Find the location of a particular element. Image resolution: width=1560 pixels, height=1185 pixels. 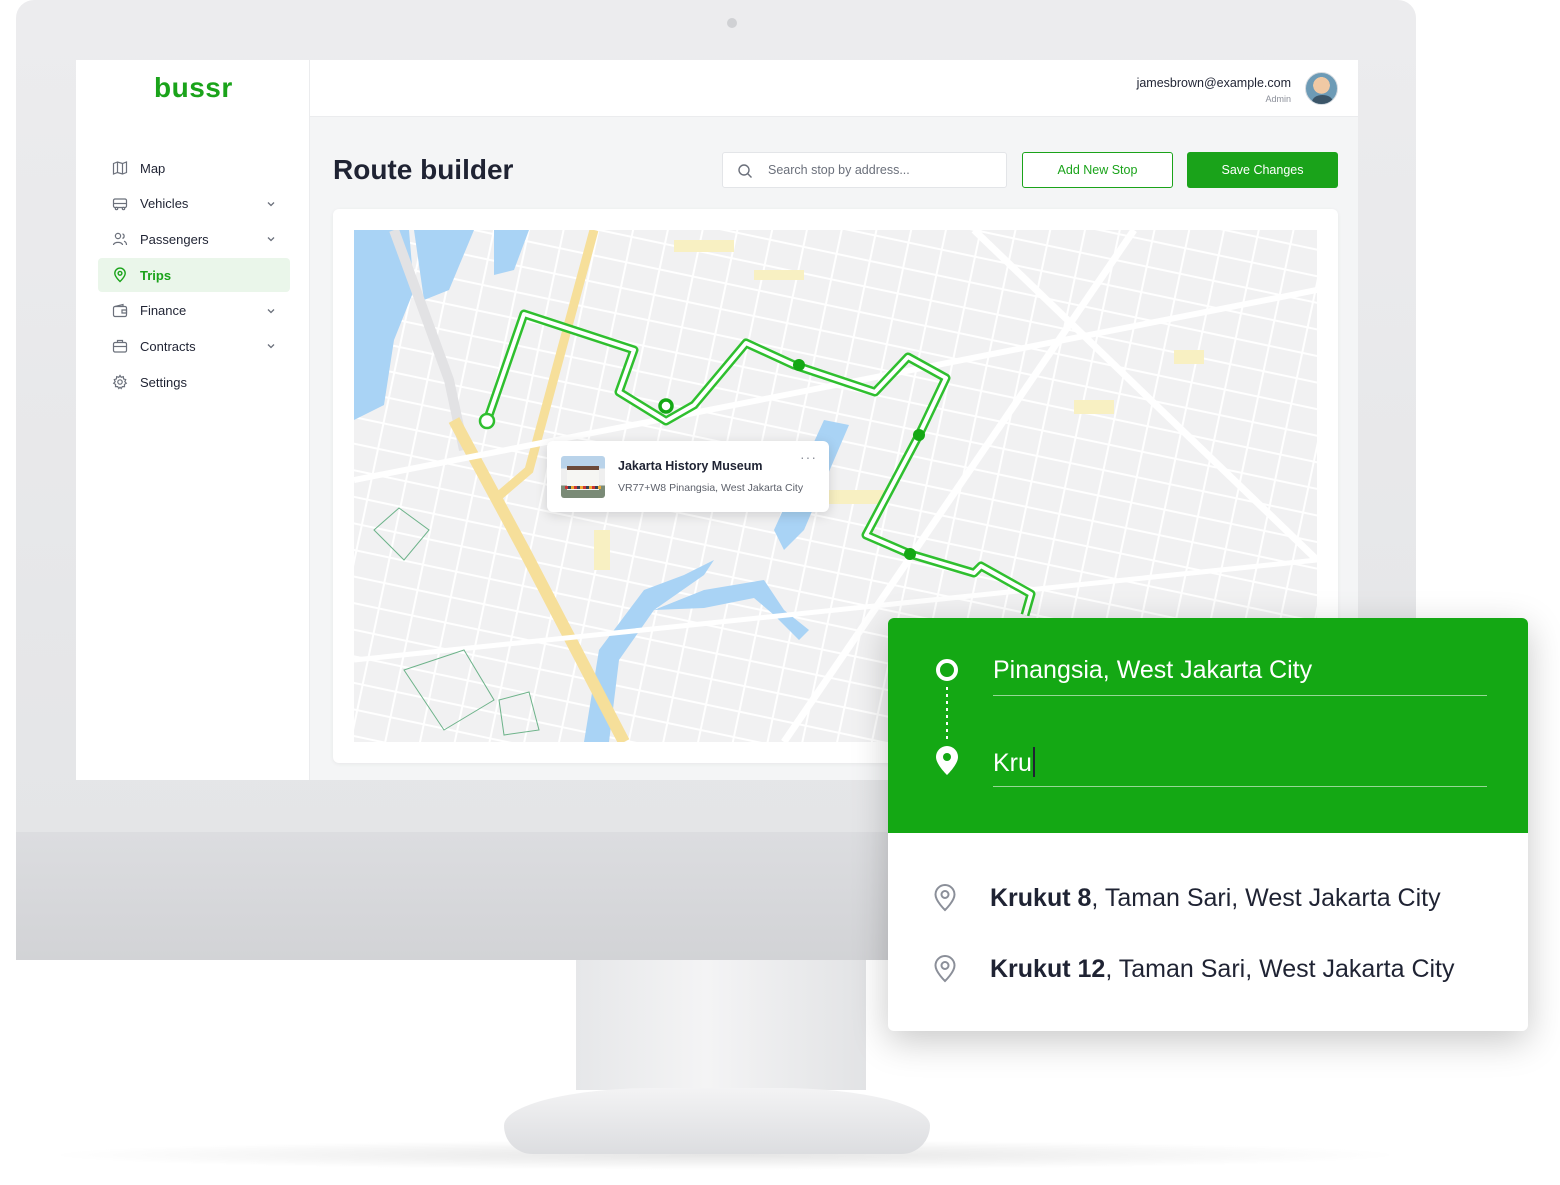

sidebar-item-label: Vehicles is located at coordinates (164, 204).